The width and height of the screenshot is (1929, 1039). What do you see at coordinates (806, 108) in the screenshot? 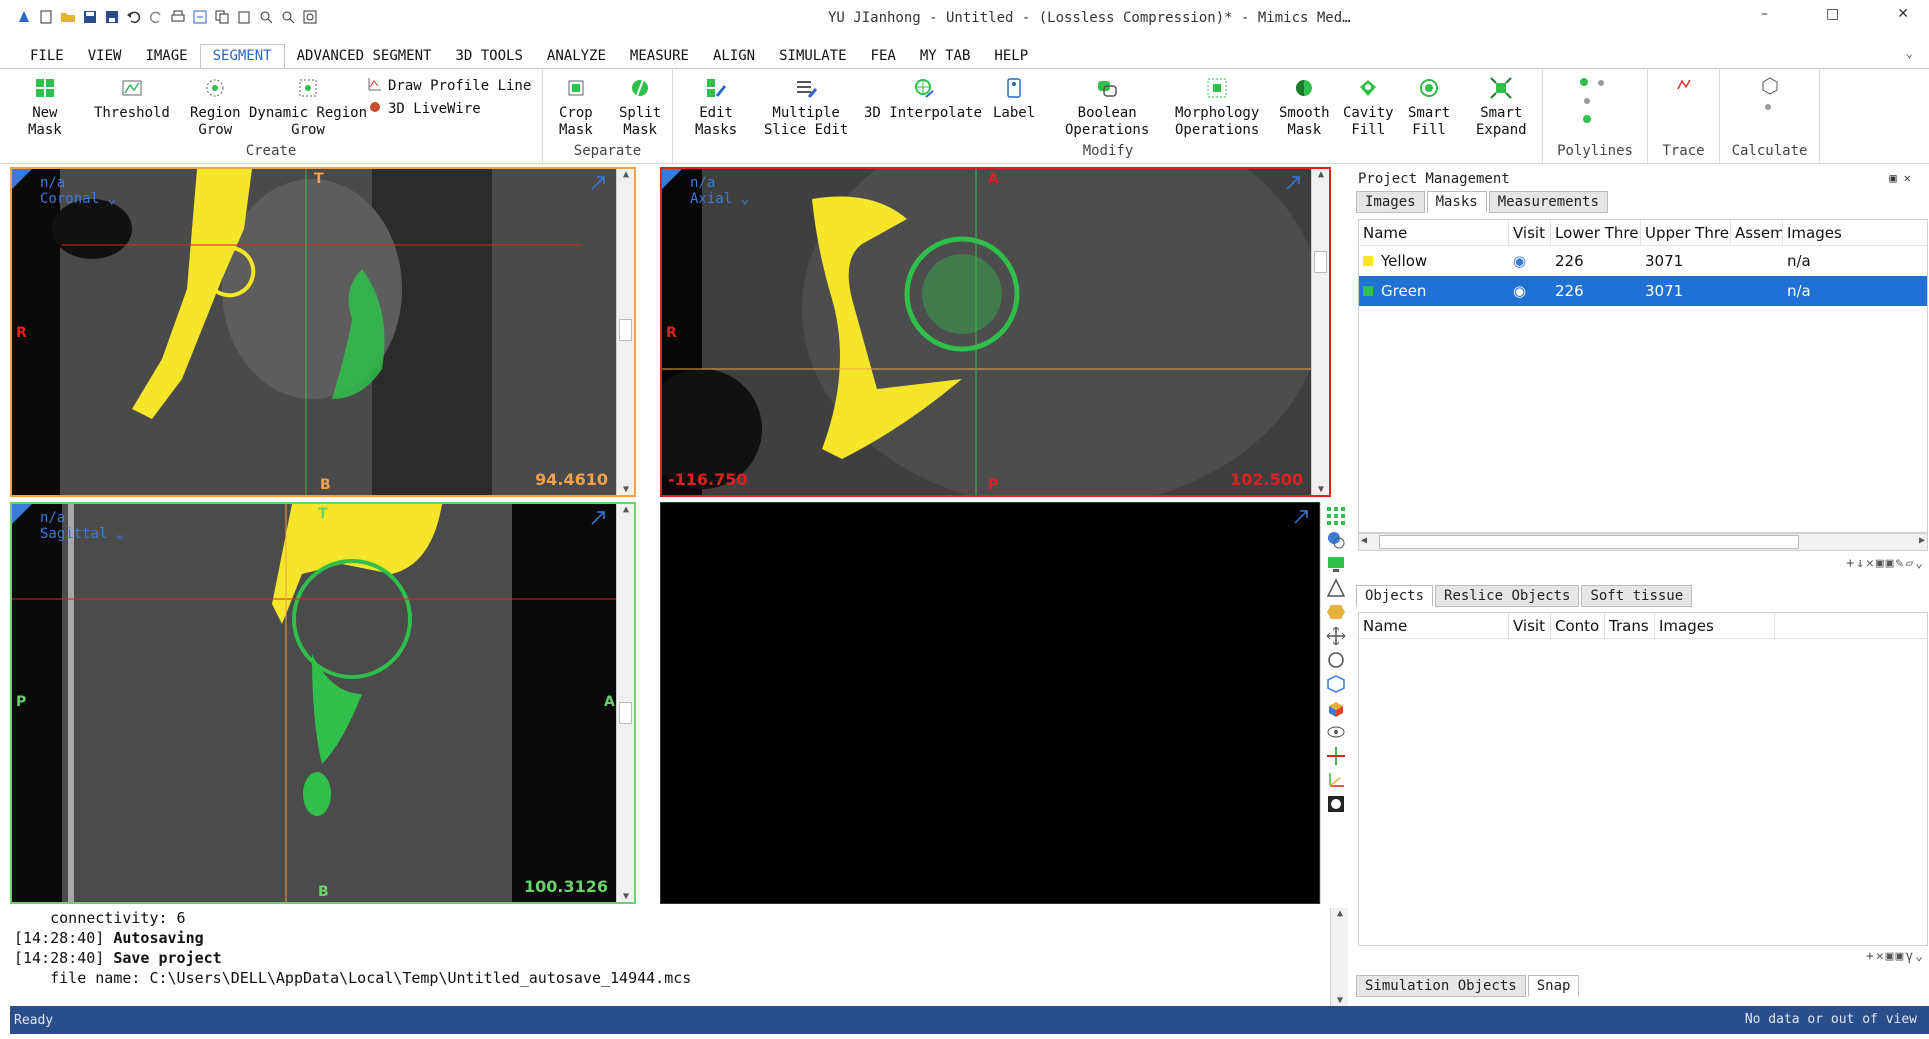
I see `multiple-slice-edit-button: Multiple Slice Edit` at bounding box center [806, 108].